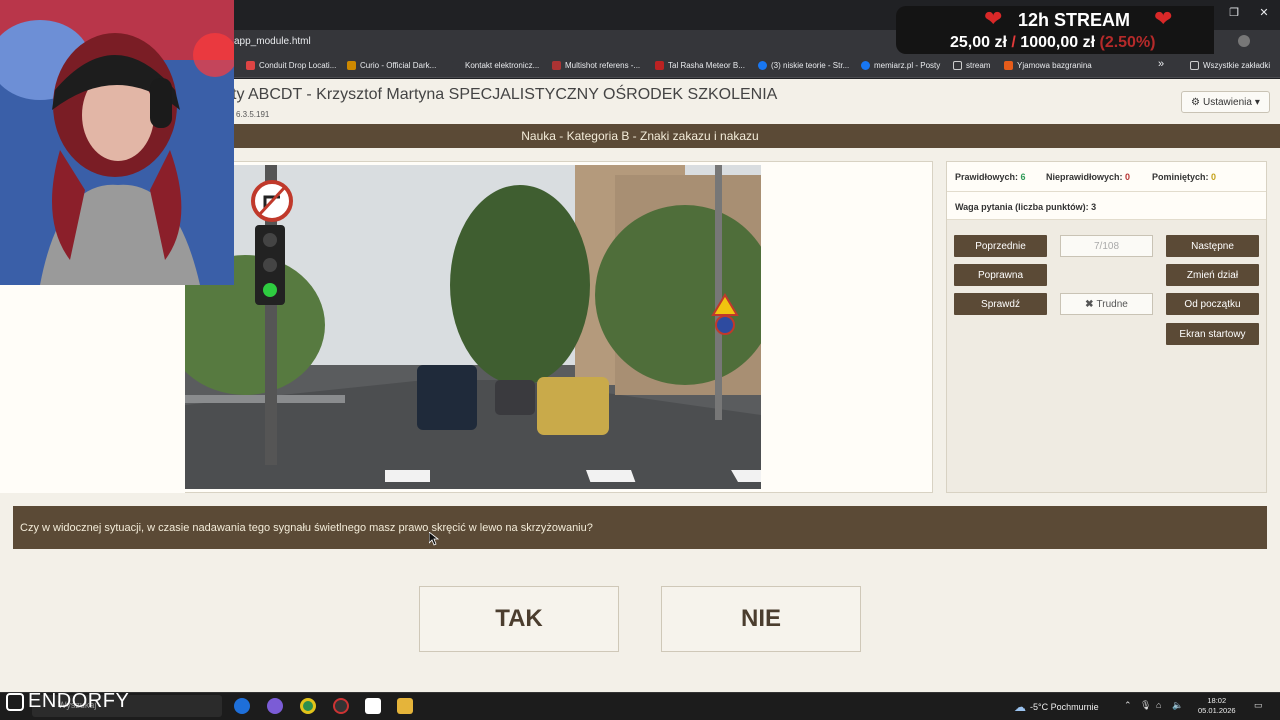 The image size is (1280, 720). I want to click on question-counter: 7/108, so click(1106, 246).